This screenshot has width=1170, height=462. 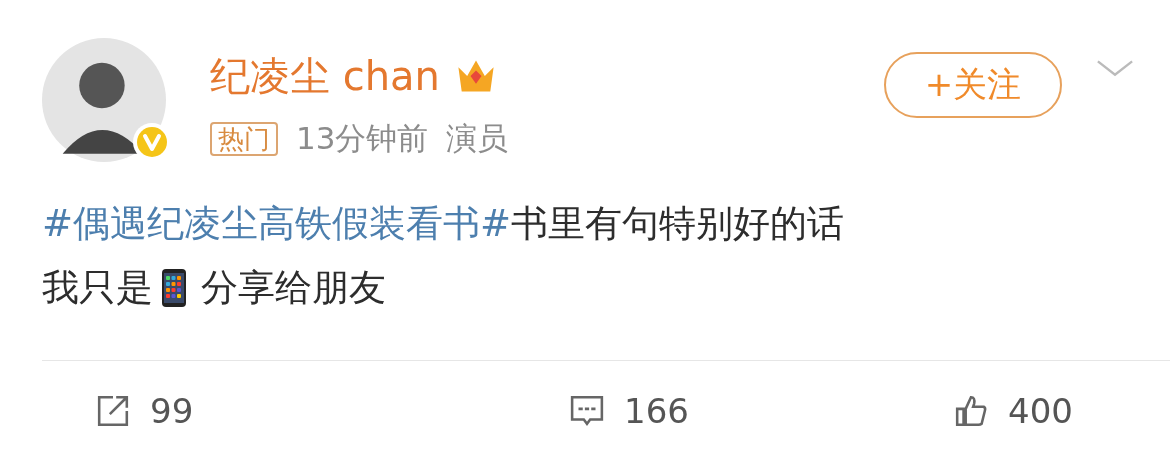 What do you see at coordinates (362, 138) in the screenshot?
I see `post-time: 13分钟前` at bounding box center [362, 138].